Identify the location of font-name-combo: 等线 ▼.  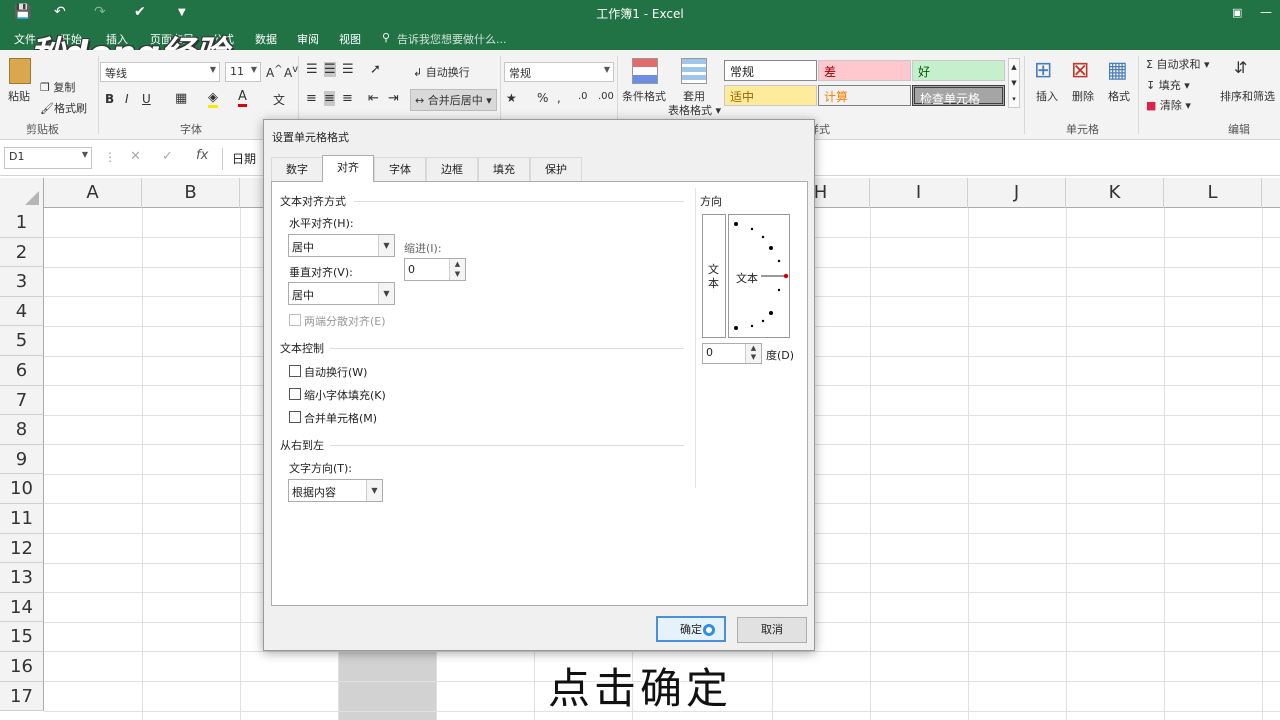
(160, 72).